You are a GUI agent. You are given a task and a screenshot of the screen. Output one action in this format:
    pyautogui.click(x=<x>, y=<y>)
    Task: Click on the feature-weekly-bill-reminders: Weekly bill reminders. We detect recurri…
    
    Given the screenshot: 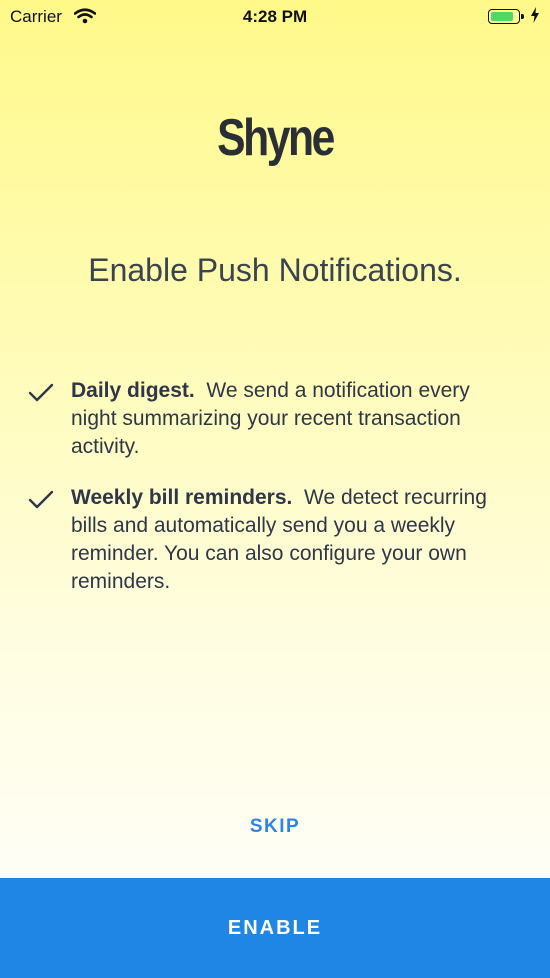 What is the action you would take?
    pyautogui.click(x=273, y=540)
    